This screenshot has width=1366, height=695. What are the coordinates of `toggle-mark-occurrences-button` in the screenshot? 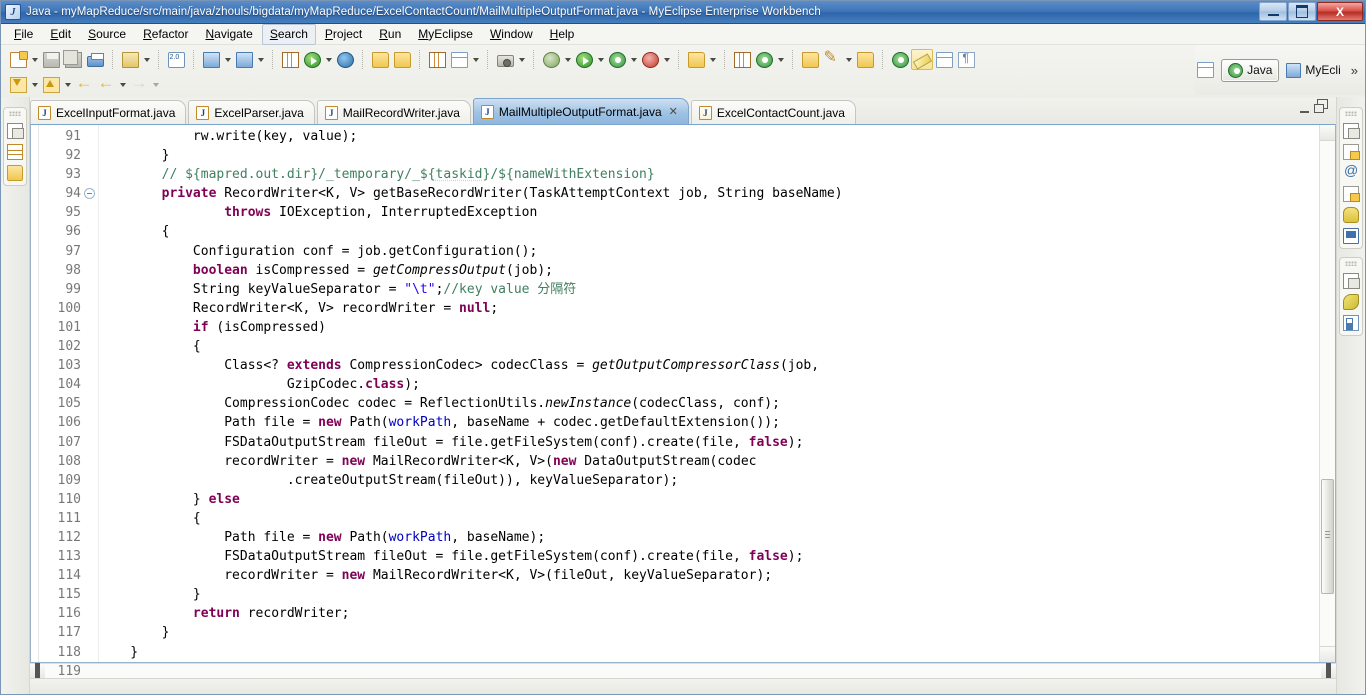 It's located at (922, 59).